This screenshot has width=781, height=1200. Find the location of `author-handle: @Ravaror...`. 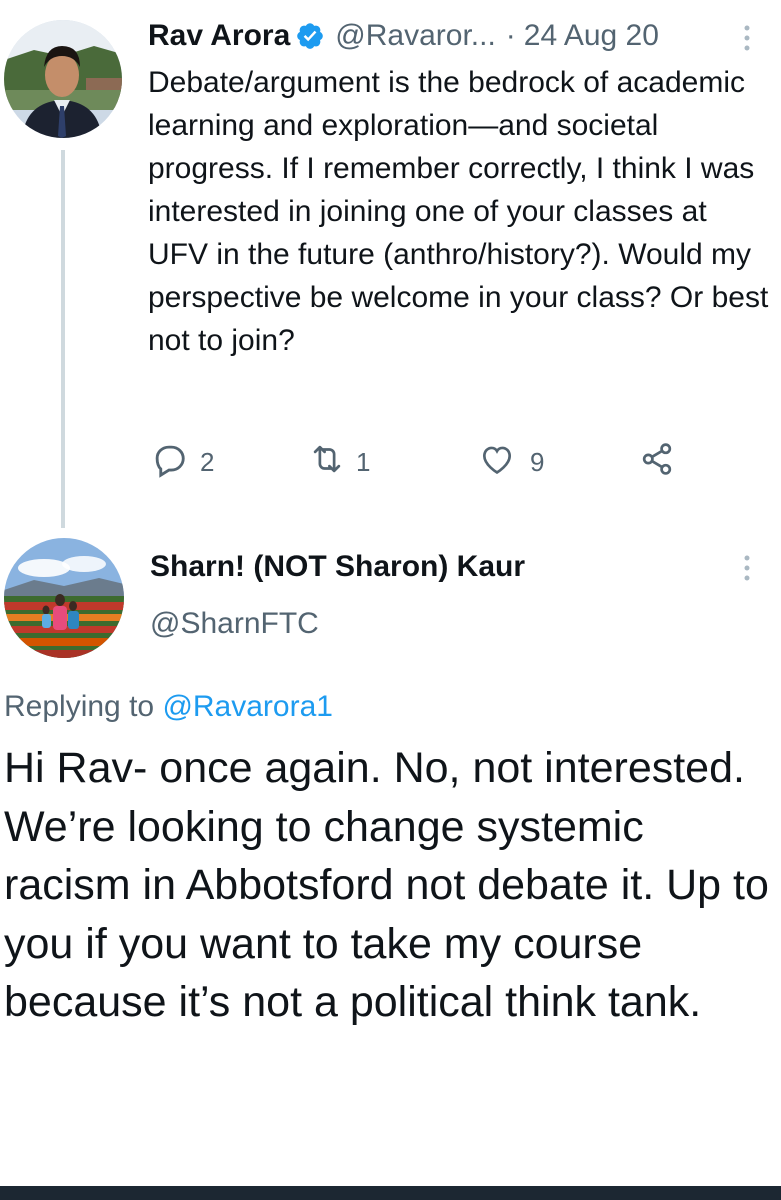

author-handle: @Ravaror... is located at coordinates (415, 36).